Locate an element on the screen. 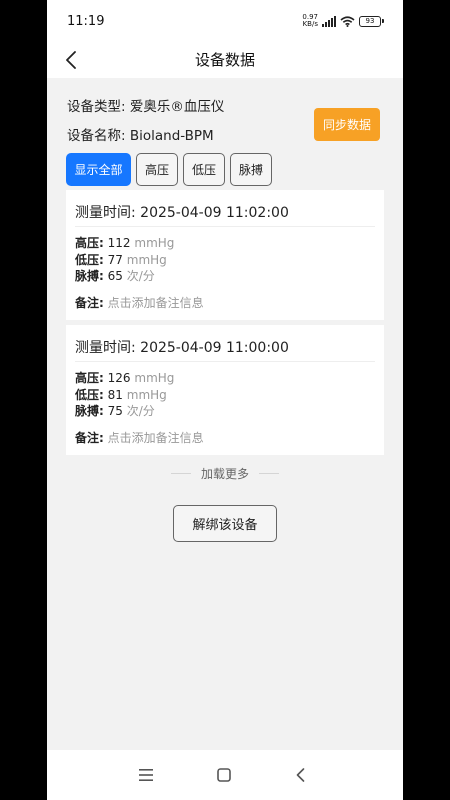 Image resolution: width=450 pixels, height=800 pixels. pulse-row: 脉搏: 75 次/分 is located at coordinates (124, 411).